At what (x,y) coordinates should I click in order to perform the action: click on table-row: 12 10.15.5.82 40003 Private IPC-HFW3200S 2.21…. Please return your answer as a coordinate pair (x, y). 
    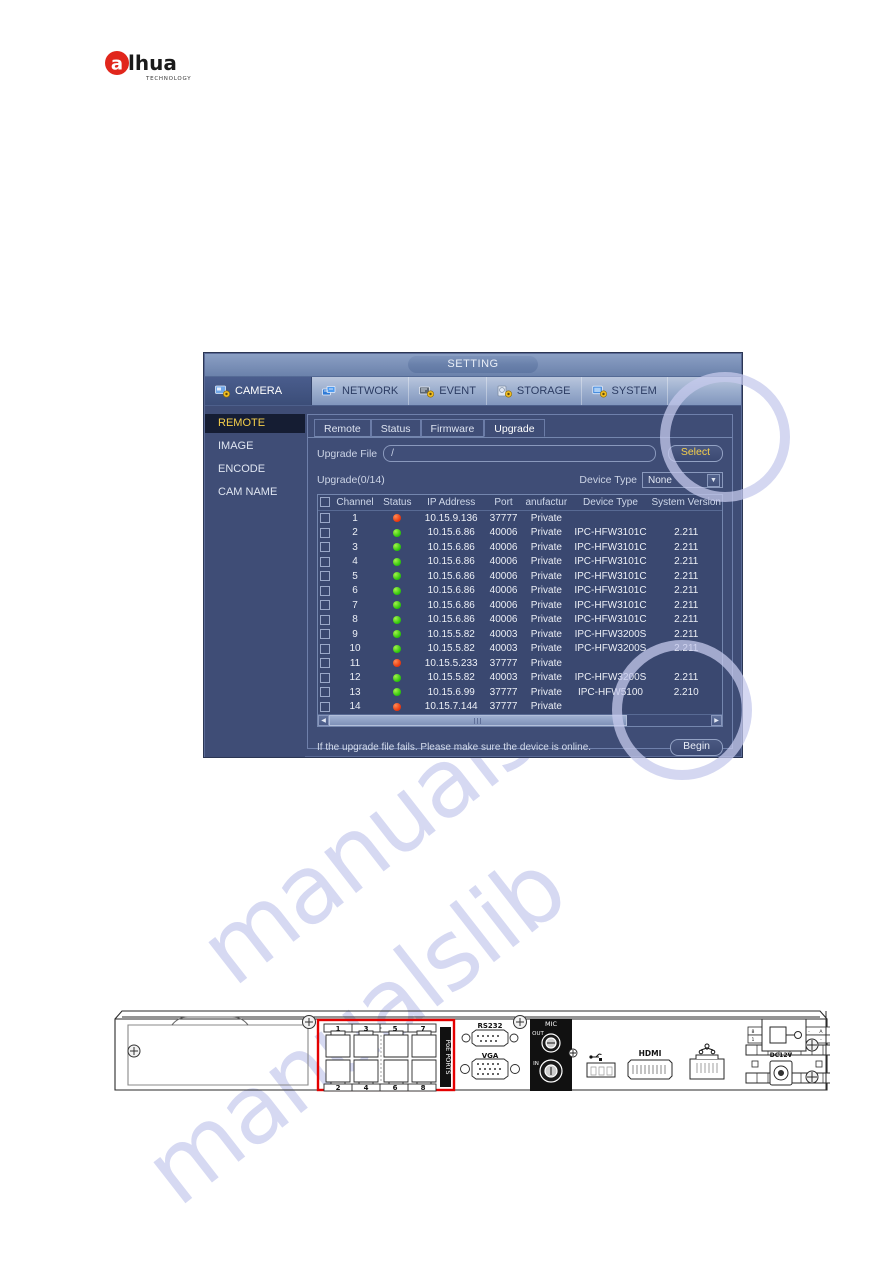
    Looking at the image, I should click on (520, 678).